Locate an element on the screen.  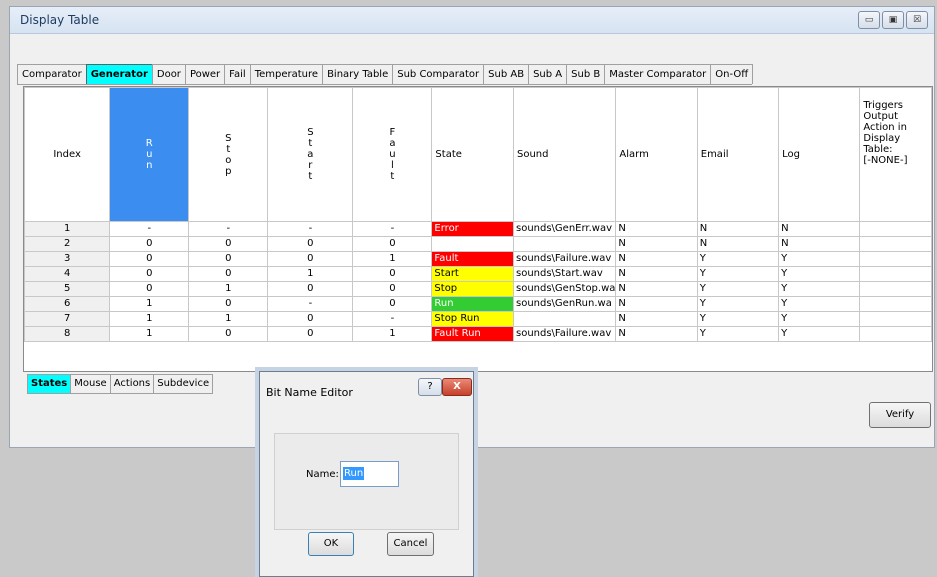
state-cell: Fault is located at coordinates (472, 259).